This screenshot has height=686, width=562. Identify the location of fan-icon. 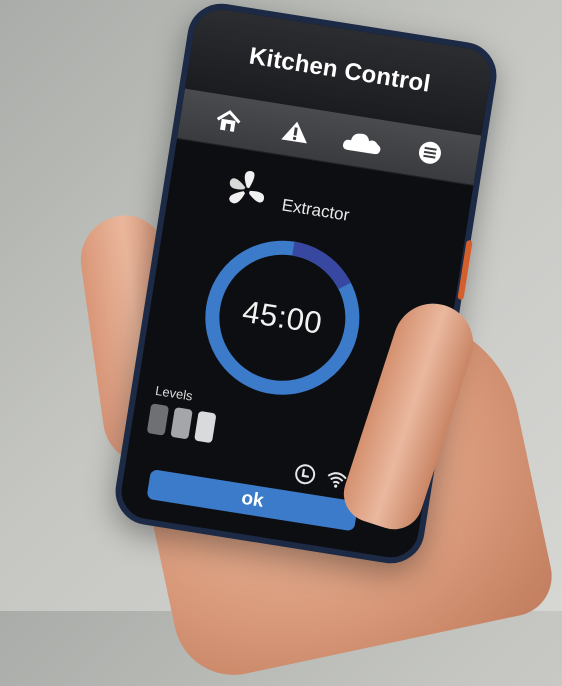
(246, 193).